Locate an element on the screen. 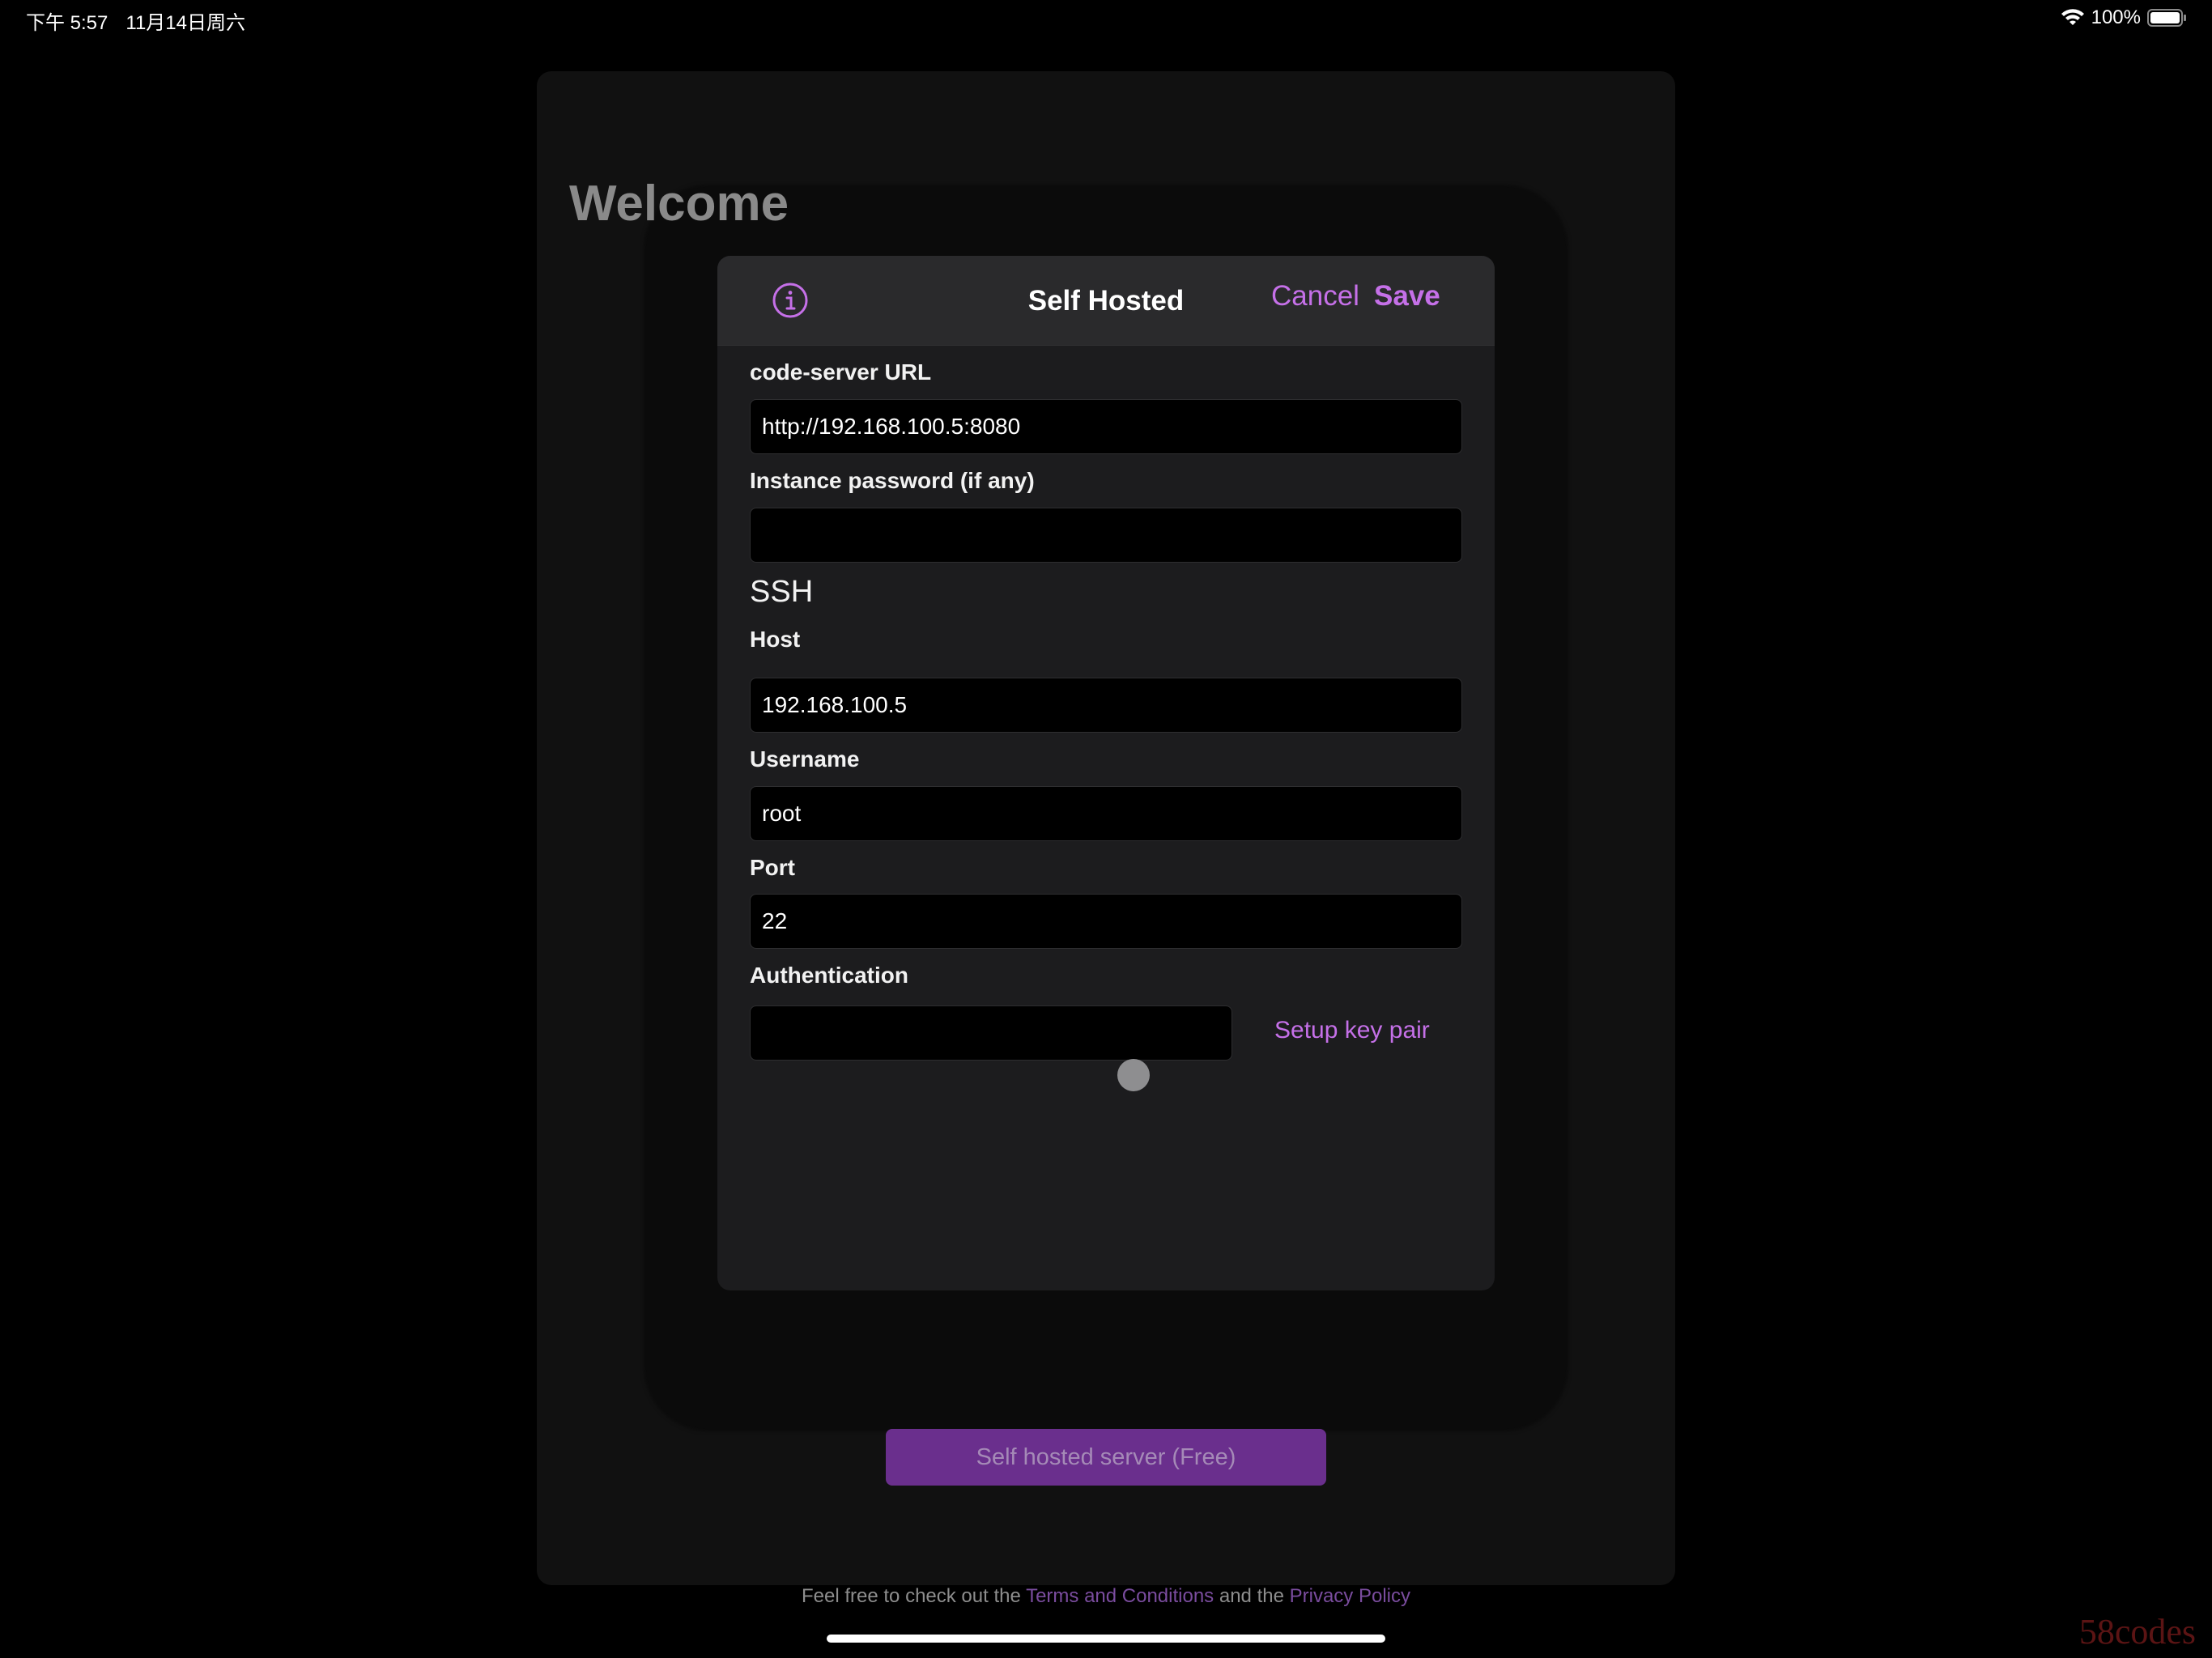  status-indicators: 100% is located at coordinates (2125, 17).